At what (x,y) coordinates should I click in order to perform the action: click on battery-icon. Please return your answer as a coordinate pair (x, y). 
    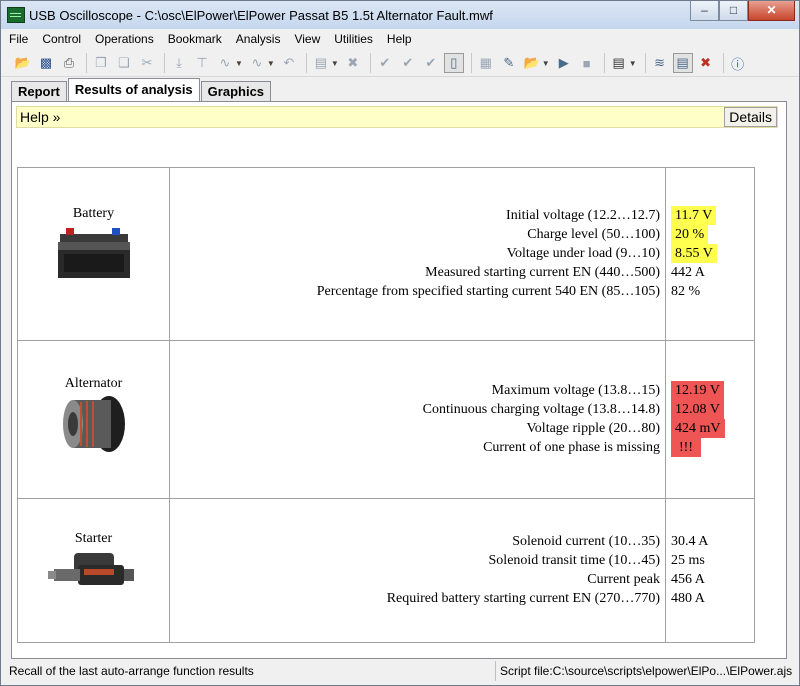
    Looking at the image, I should click on (93, 253).